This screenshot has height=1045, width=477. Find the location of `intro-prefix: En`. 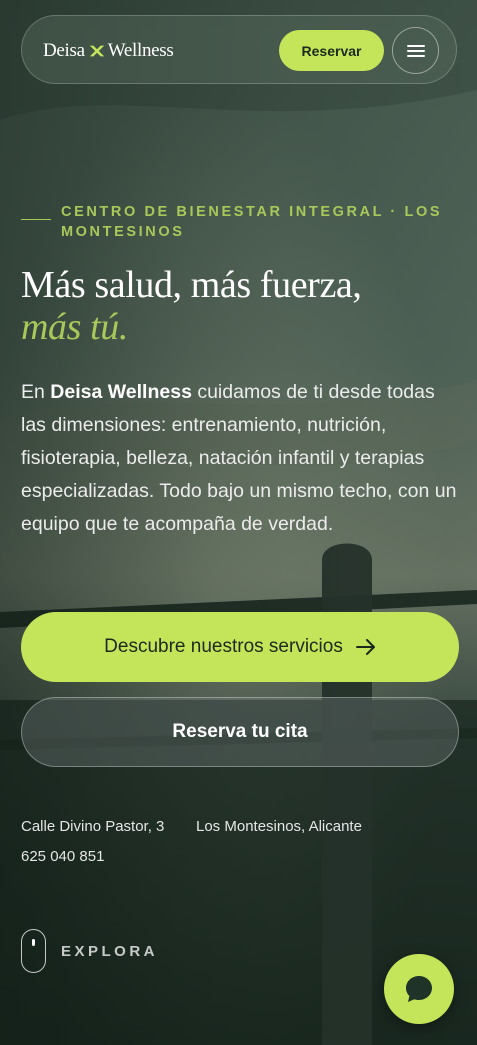

intro-prefix: En is located at coordinates (36, 392).